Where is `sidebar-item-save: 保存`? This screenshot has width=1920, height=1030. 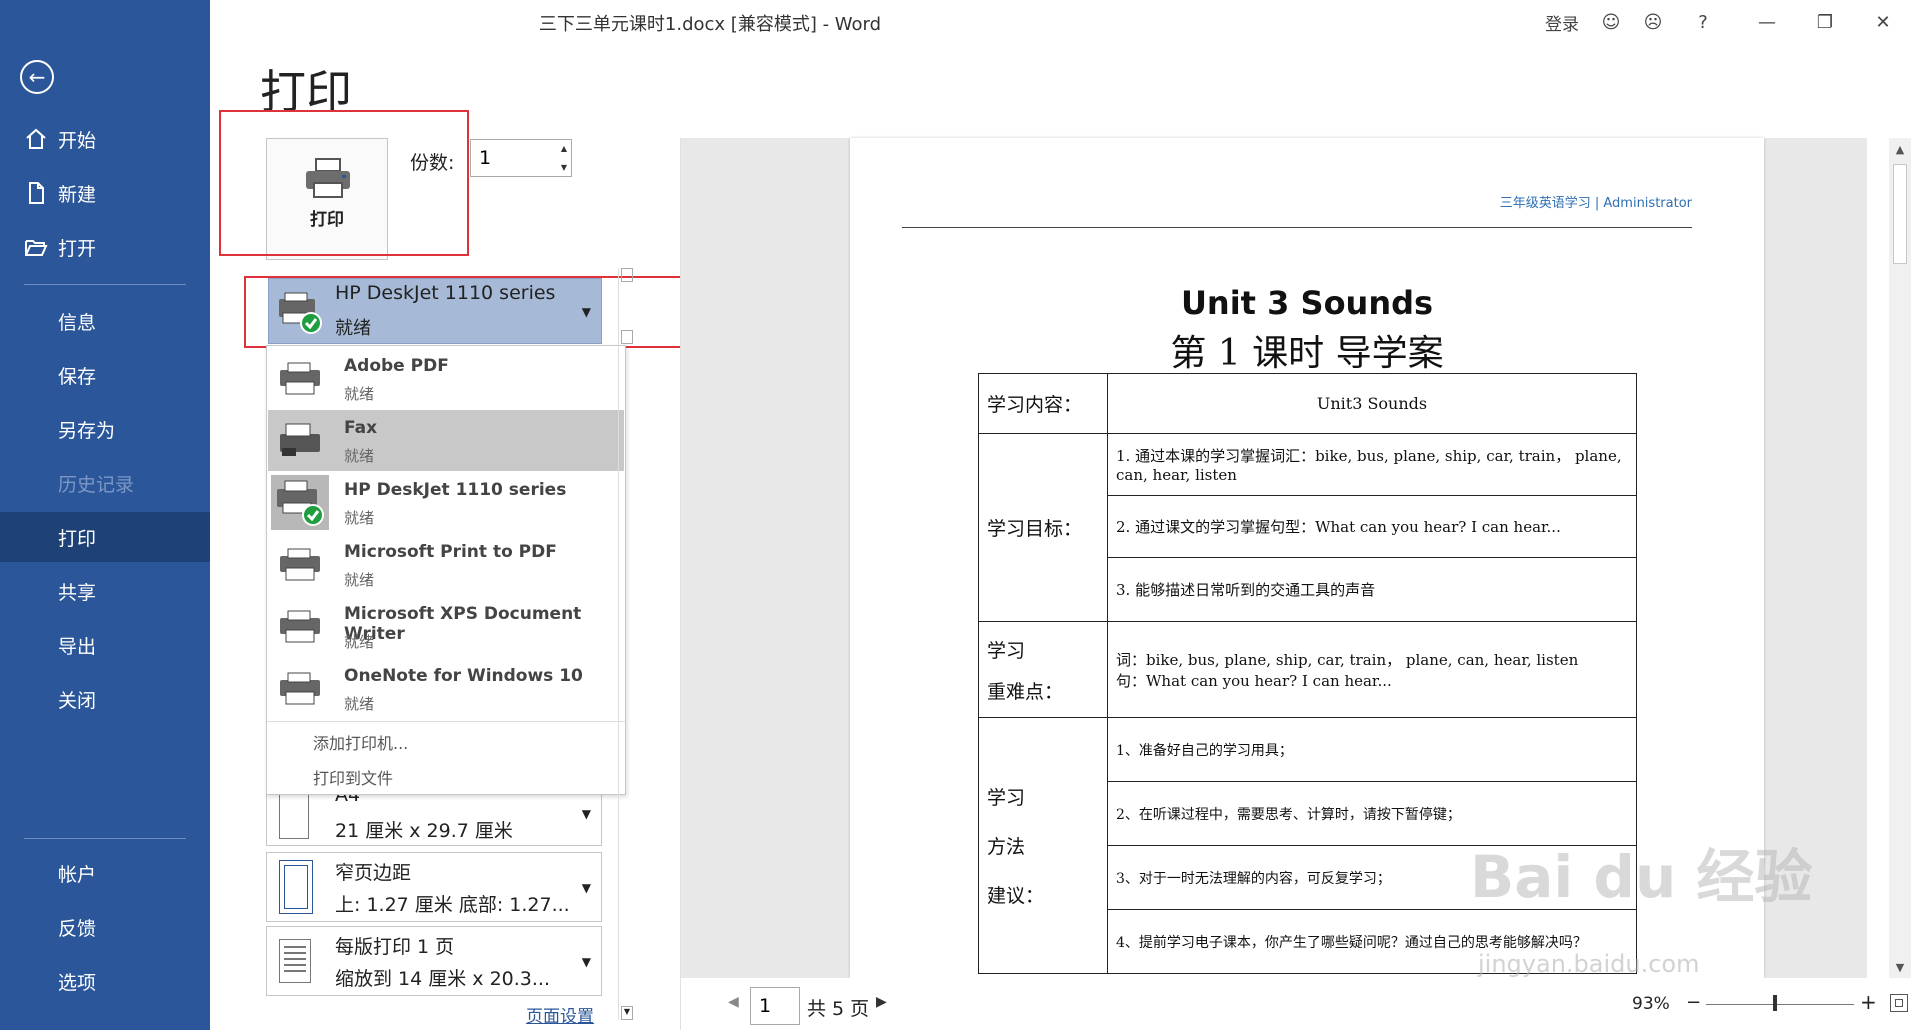 sidebar-item-save: 保存 is located at coordinates (105, 375).